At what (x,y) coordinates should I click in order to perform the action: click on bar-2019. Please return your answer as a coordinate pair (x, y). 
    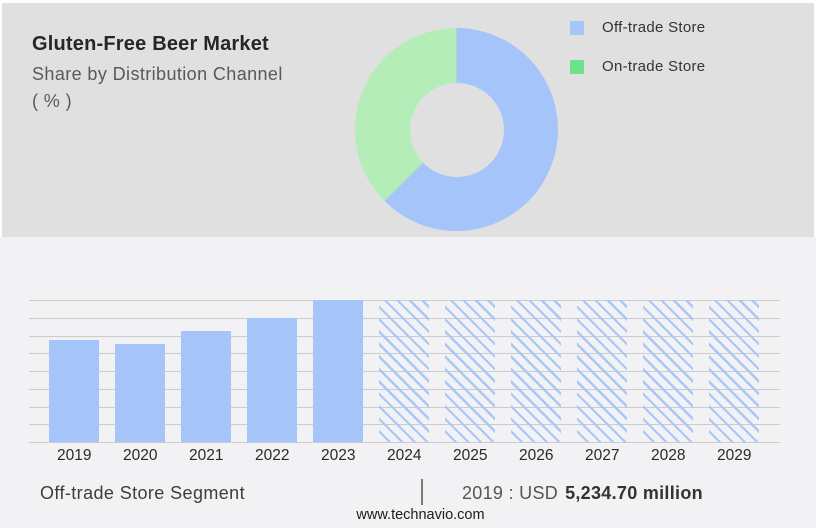
    Looking at the image, I should click on (74, 391).